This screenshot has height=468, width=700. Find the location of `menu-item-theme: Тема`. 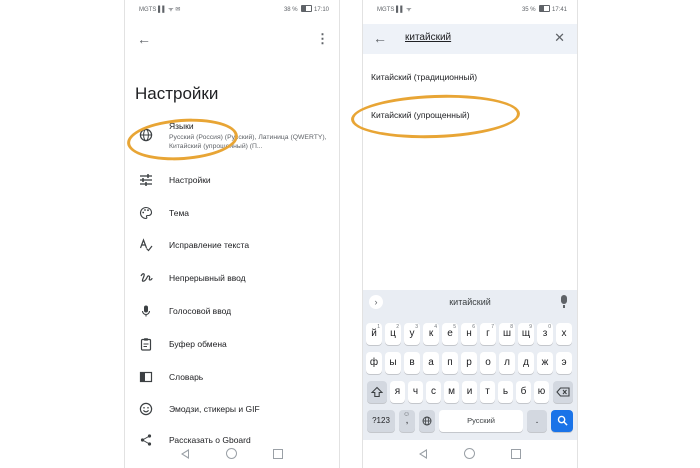

menu-item-theme: Тема is located at coordinates (232, 214).